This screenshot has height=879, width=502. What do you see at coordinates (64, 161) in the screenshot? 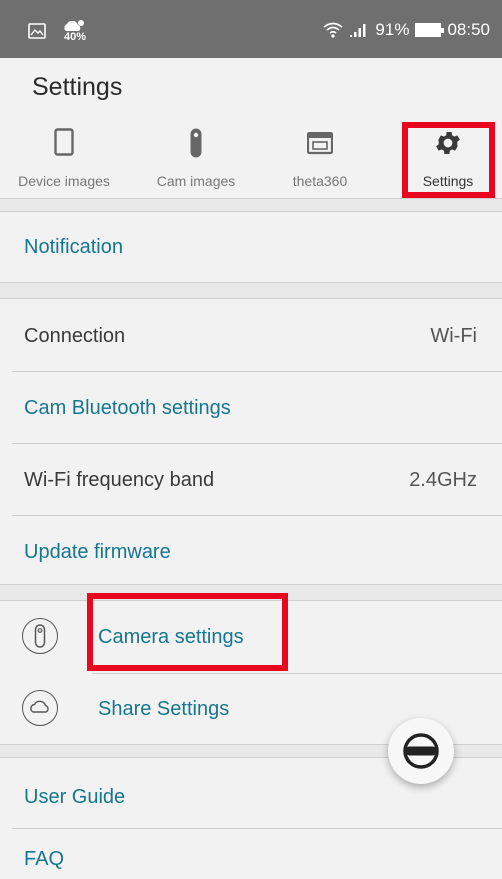
I see `tab-device-images: Device images` at bounding box center [64, 161].